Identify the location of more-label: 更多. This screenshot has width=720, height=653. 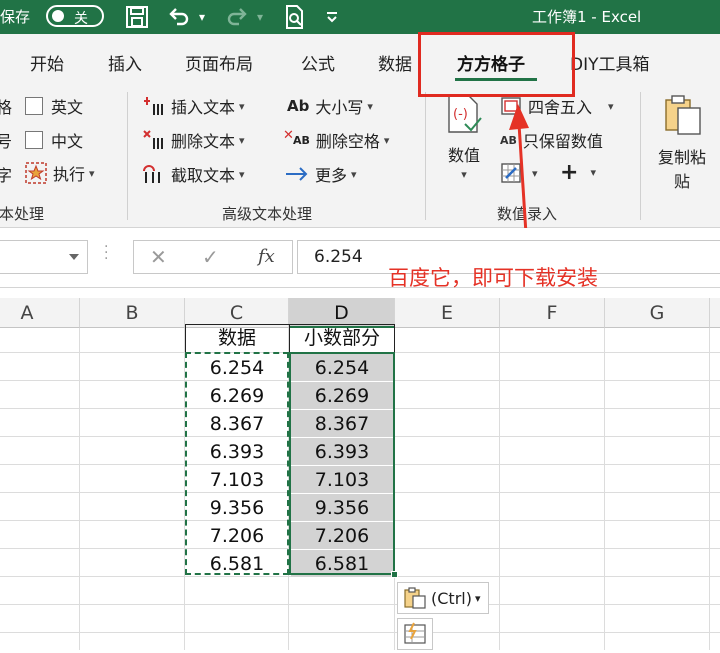
(331, 175).